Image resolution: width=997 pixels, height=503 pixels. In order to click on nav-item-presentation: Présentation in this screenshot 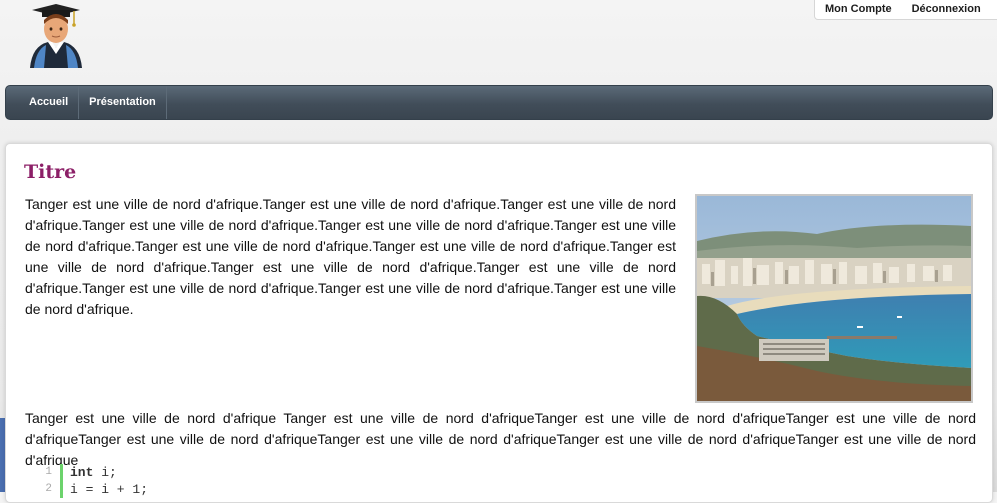, I will do `click(123, 102)`.